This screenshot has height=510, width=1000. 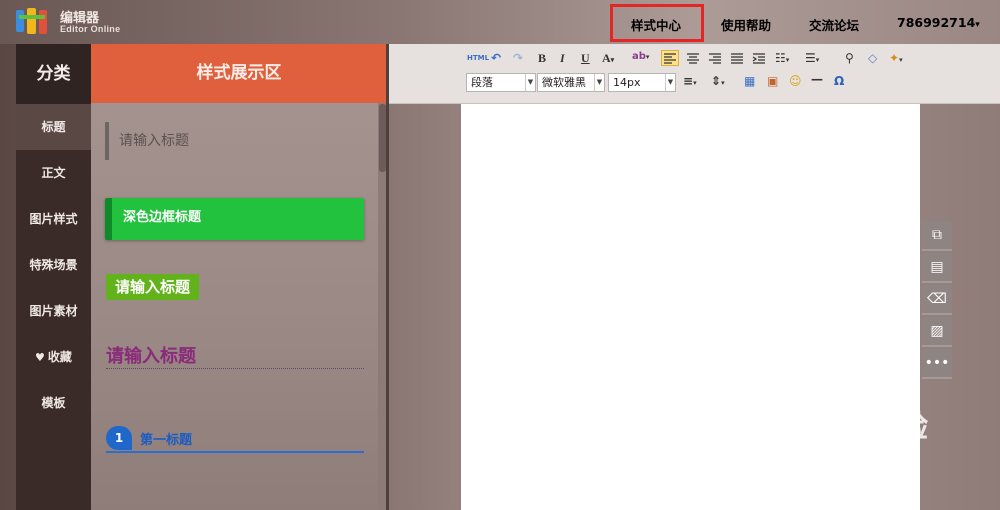 What do you see at coordinates (53, 403) in the screenshot?
I see `sidebar-item-templates: 模板` at bounding box center [53, 403].